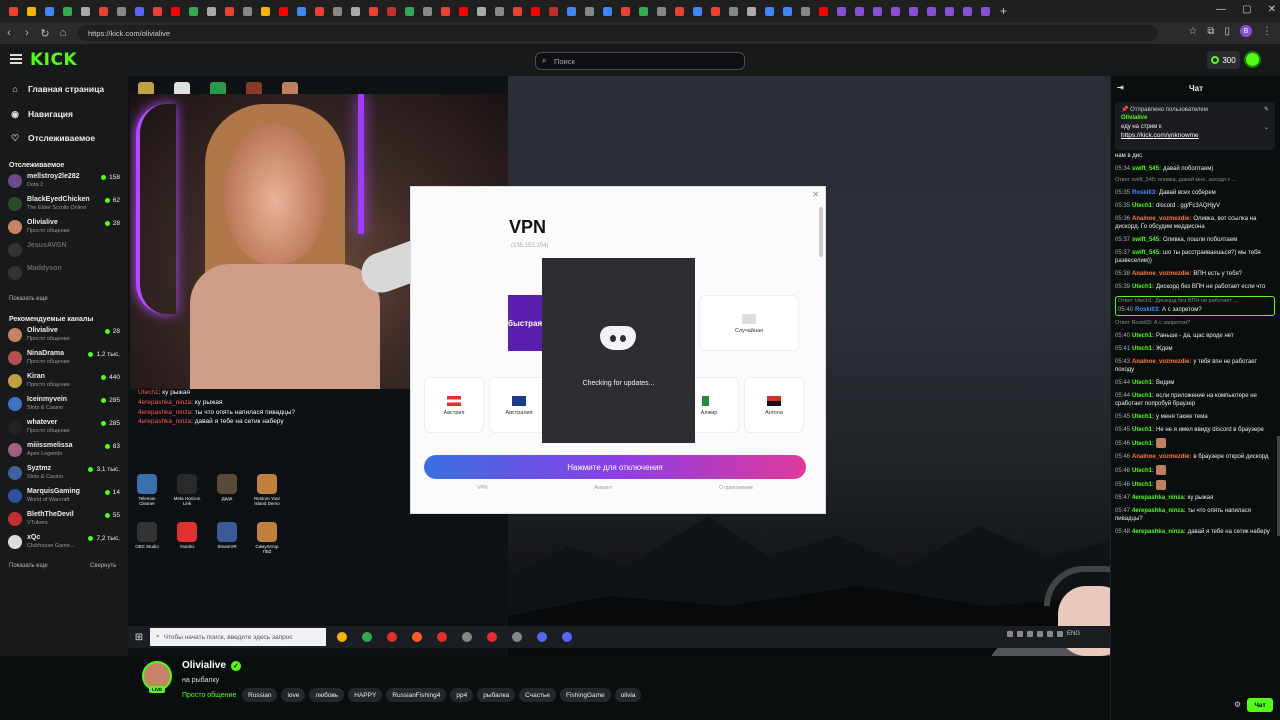 Image resolution: width=1280 pixels, height=720 pixels. I want to click on sidebar-channel-whatever: whatever Просто общение 285, so click(65, 427).